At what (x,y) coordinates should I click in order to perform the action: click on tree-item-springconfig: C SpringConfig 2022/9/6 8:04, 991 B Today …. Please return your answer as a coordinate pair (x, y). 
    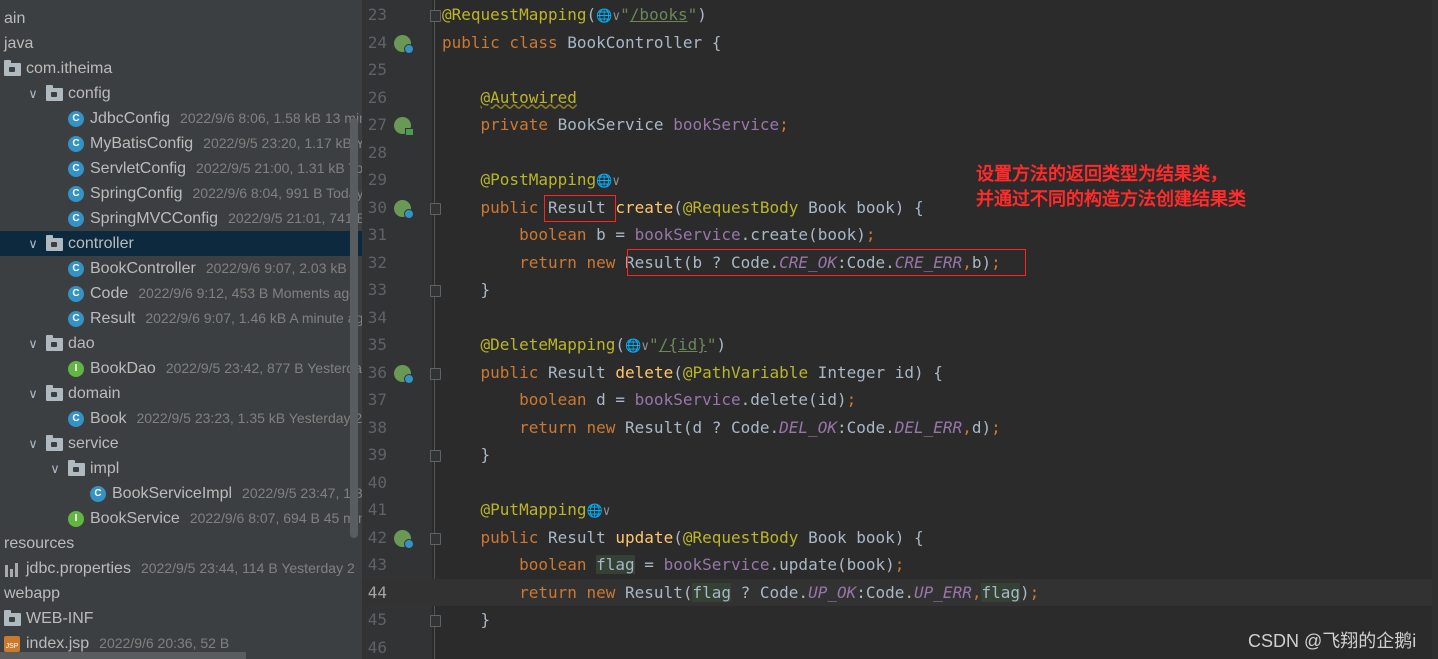
    Looking at the image, I should click on (181, 193).